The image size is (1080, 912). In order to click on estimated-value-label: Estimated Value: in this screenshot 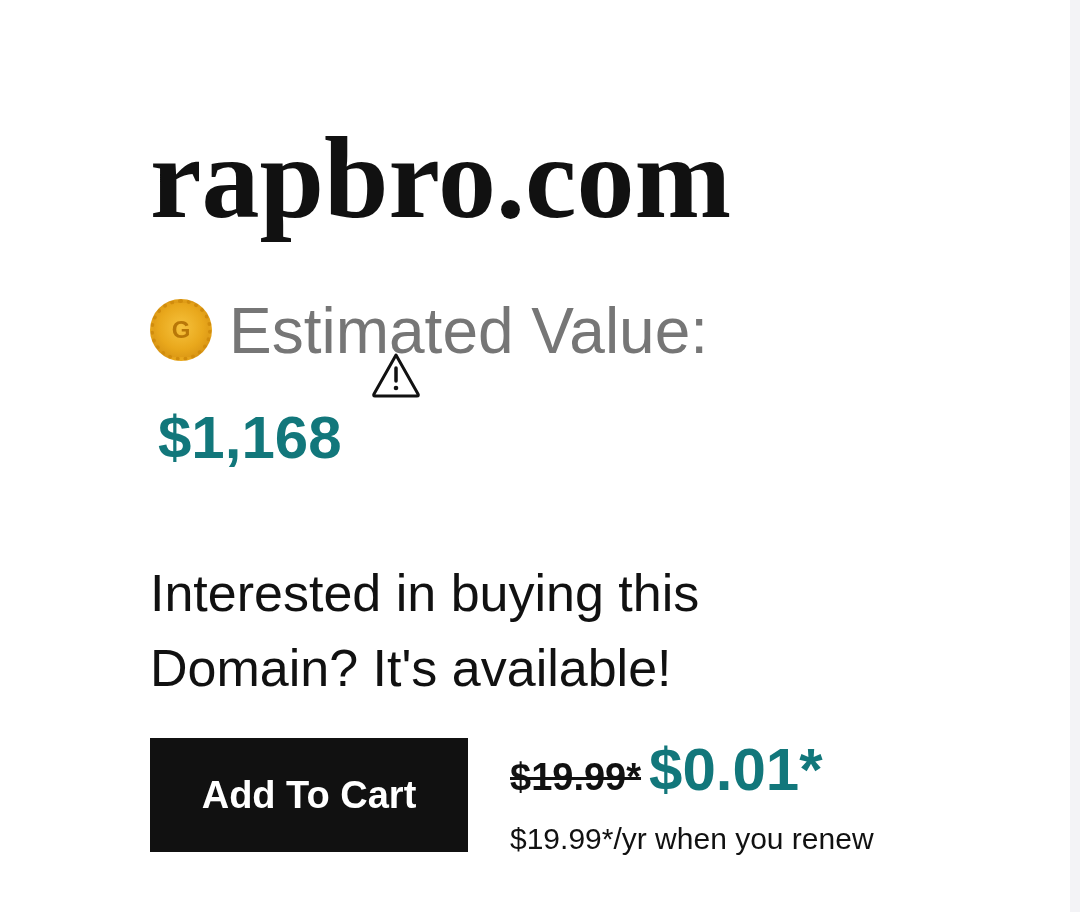, I will do `click(469, 331)`.